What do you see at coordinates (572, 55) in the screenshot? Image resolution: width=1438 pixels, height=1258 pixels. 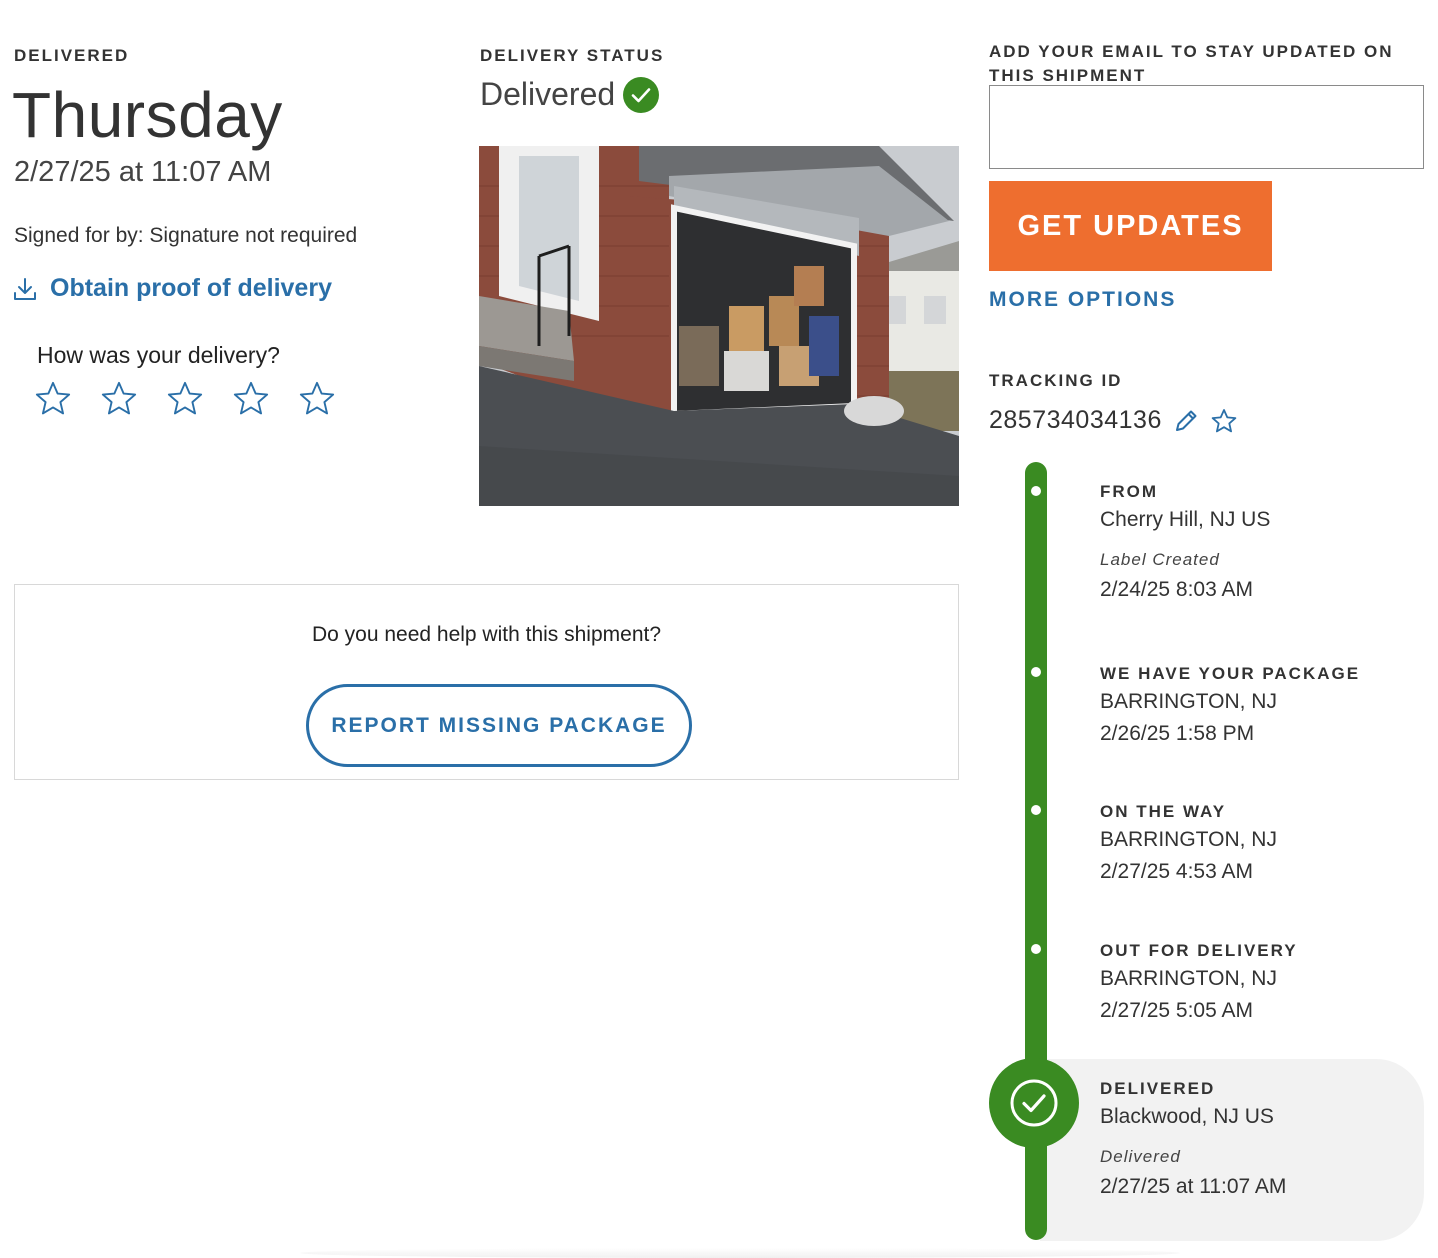 I see `delivery-status-label: DELIVERY STATUS` at bounding box center [572, 55].